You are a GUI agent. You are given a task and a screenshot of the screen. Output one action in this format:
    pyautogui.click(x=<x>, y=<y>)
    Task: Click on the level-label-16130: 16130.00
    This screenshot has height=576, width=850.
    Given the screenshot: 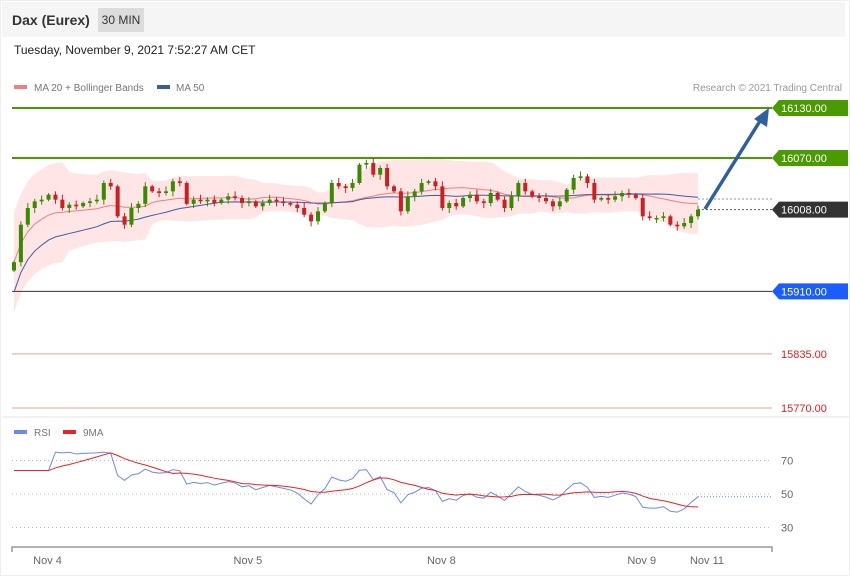 What is the action you would take?
    pyautogui.click(x=804, y=109)
    